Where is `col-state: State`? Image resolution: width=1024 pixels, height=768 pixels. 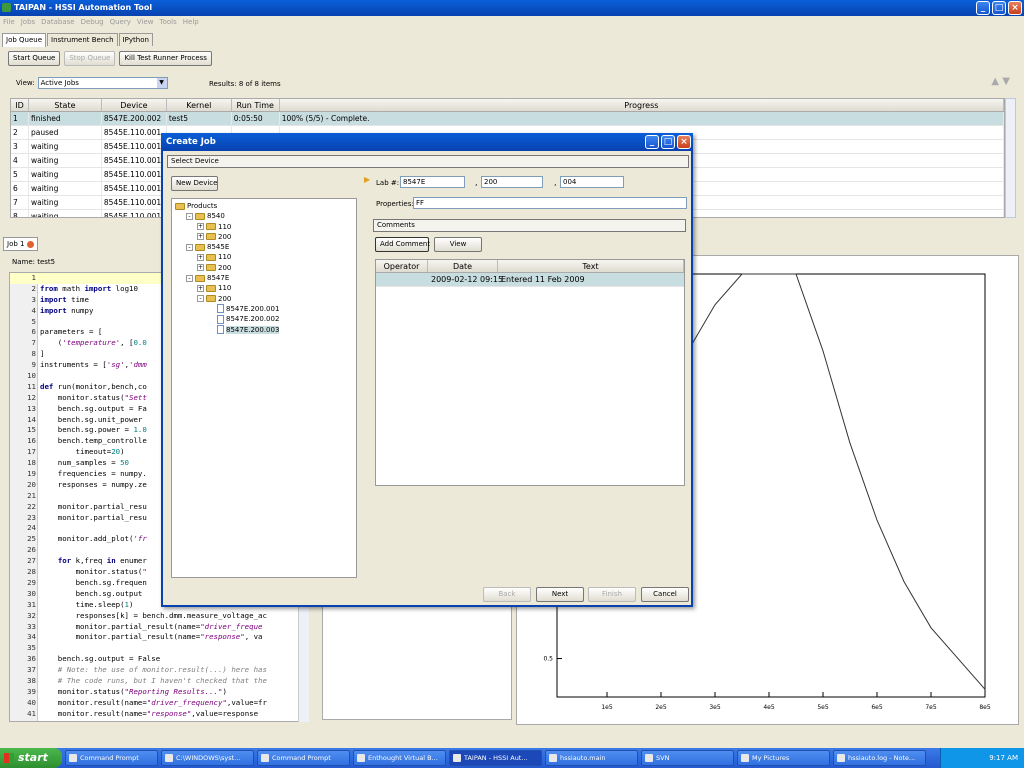
col-state: State is located at coordinates (65, 105).